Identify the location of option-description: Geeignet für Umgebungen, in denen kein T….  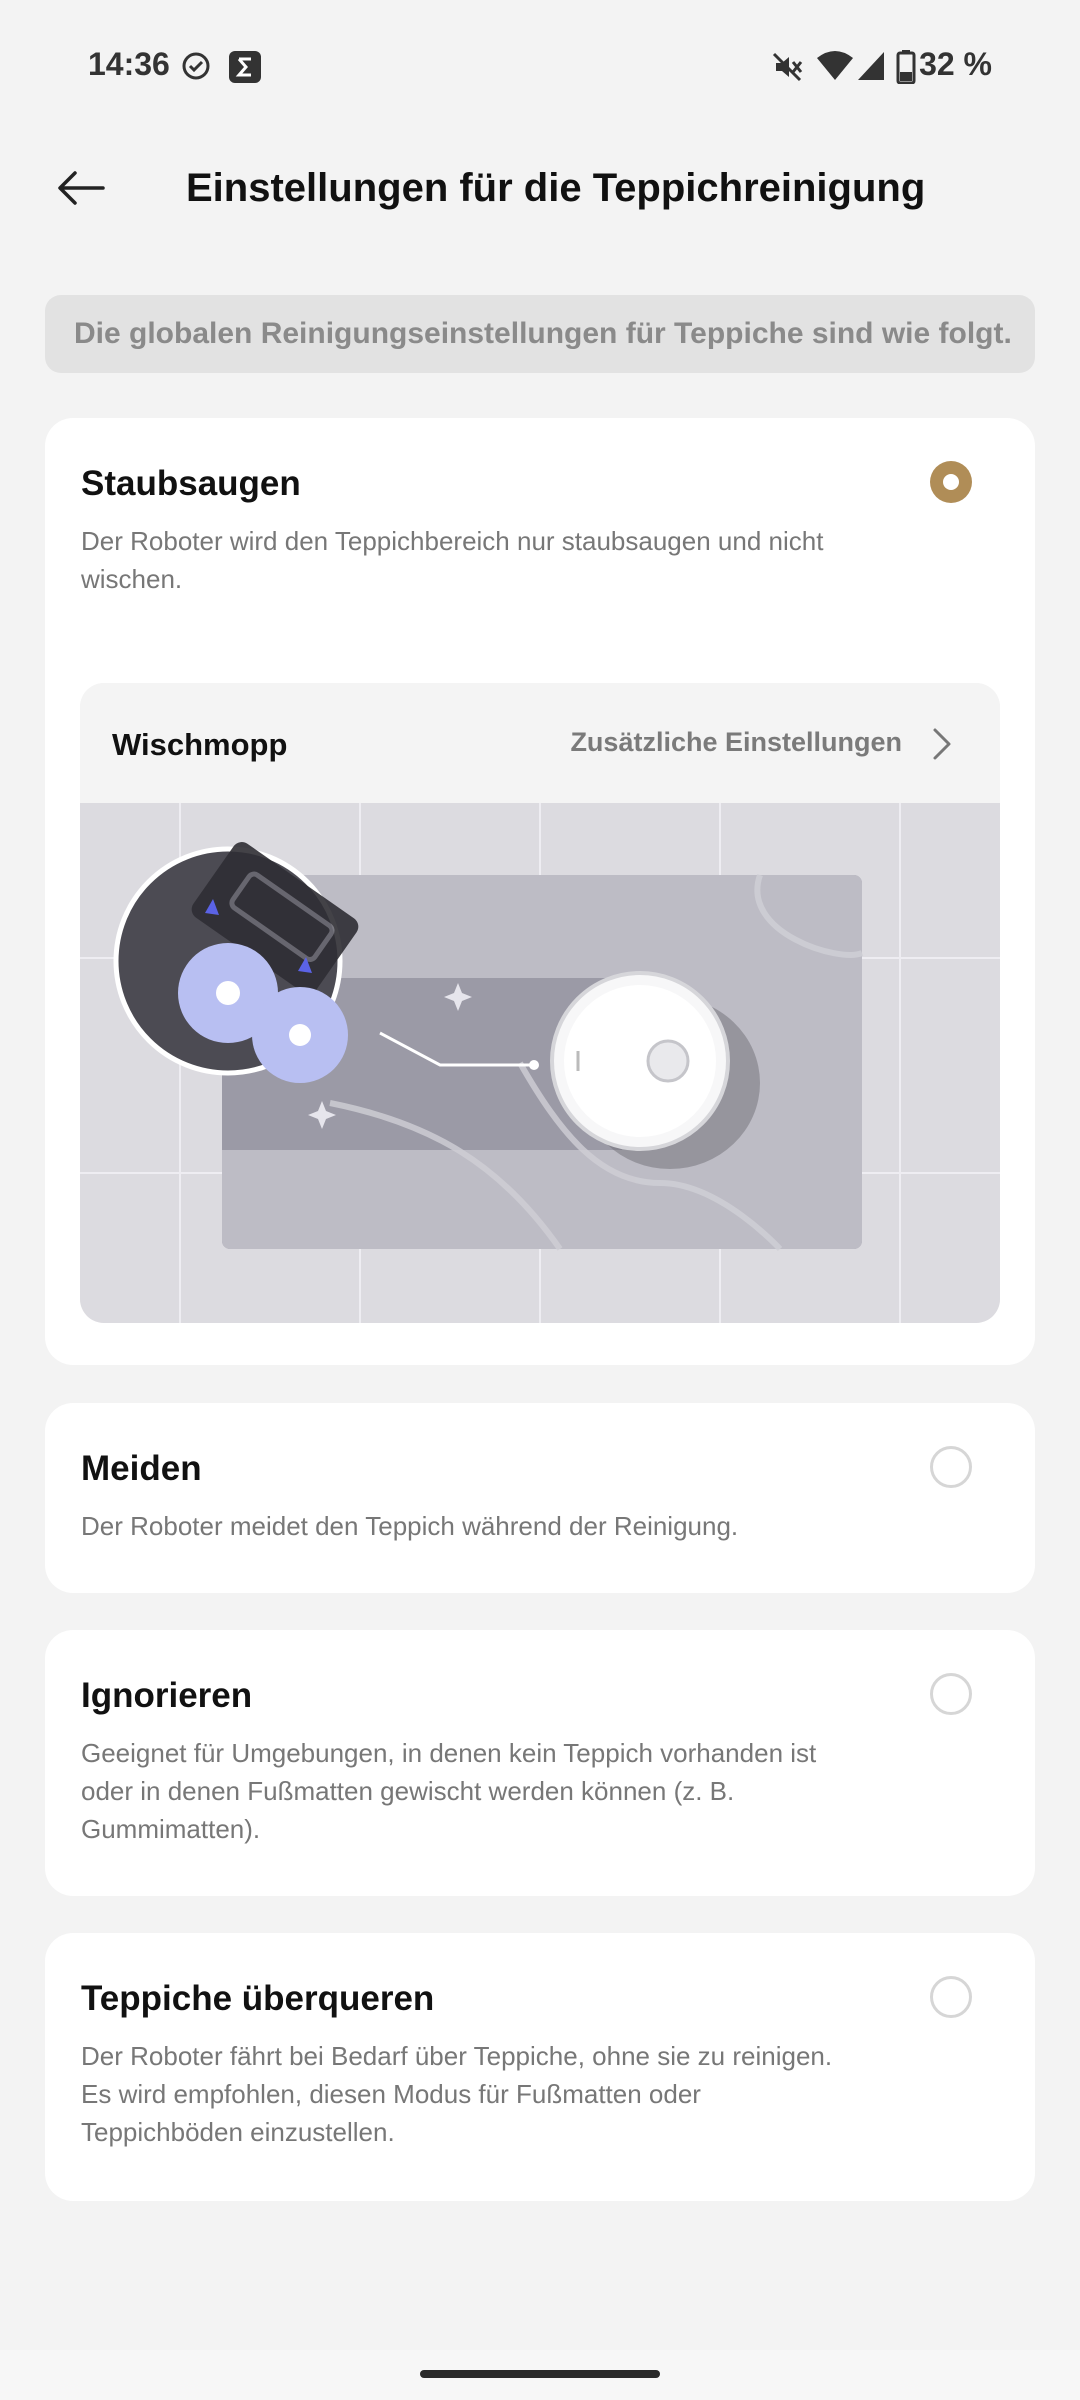
(449, 1791).